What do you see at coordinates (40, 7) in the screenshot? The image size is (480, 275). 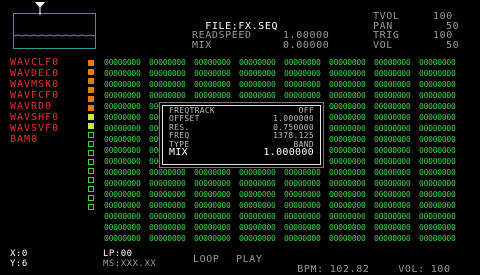 I see `playhead-marker-icon` at bounding box center [40, 7].